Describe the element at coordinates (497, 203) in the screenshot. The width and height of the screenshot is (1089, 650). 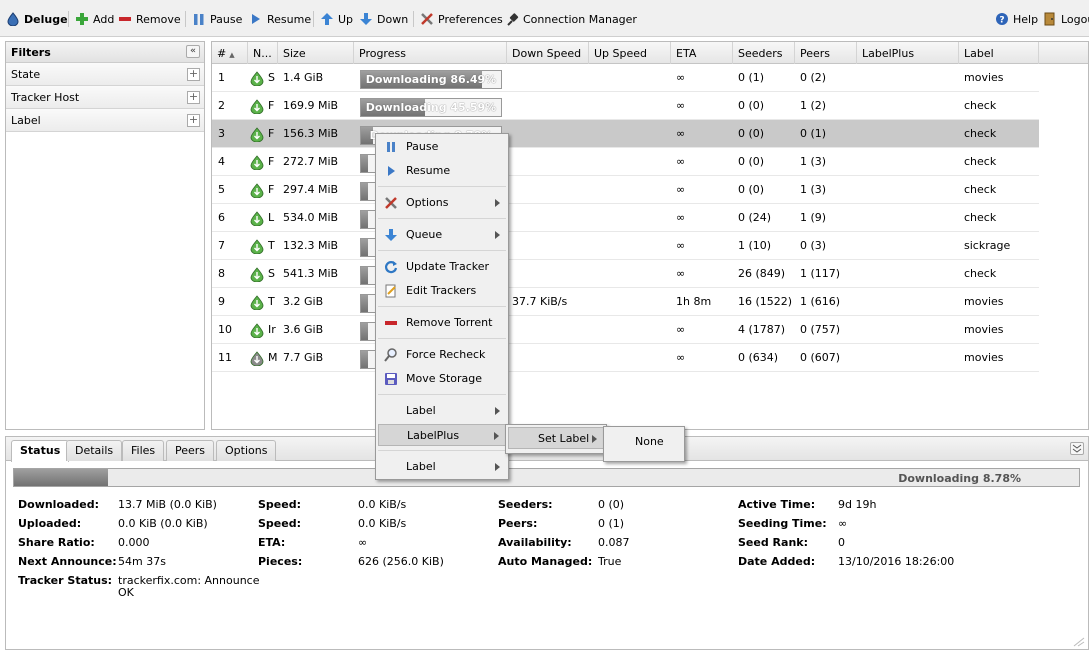
I see `submenu-arrow-icon` at that location.